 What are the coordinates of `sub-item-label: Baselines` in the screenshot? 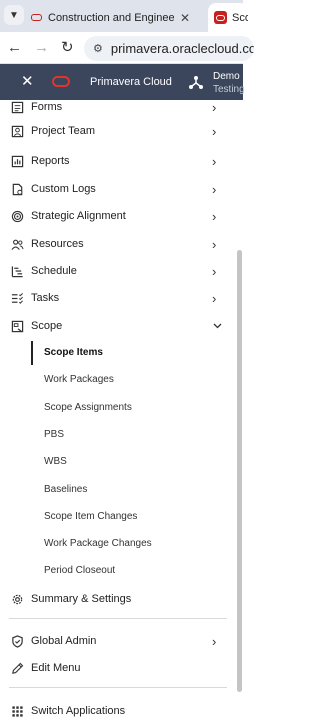 It's located at (66, 489).